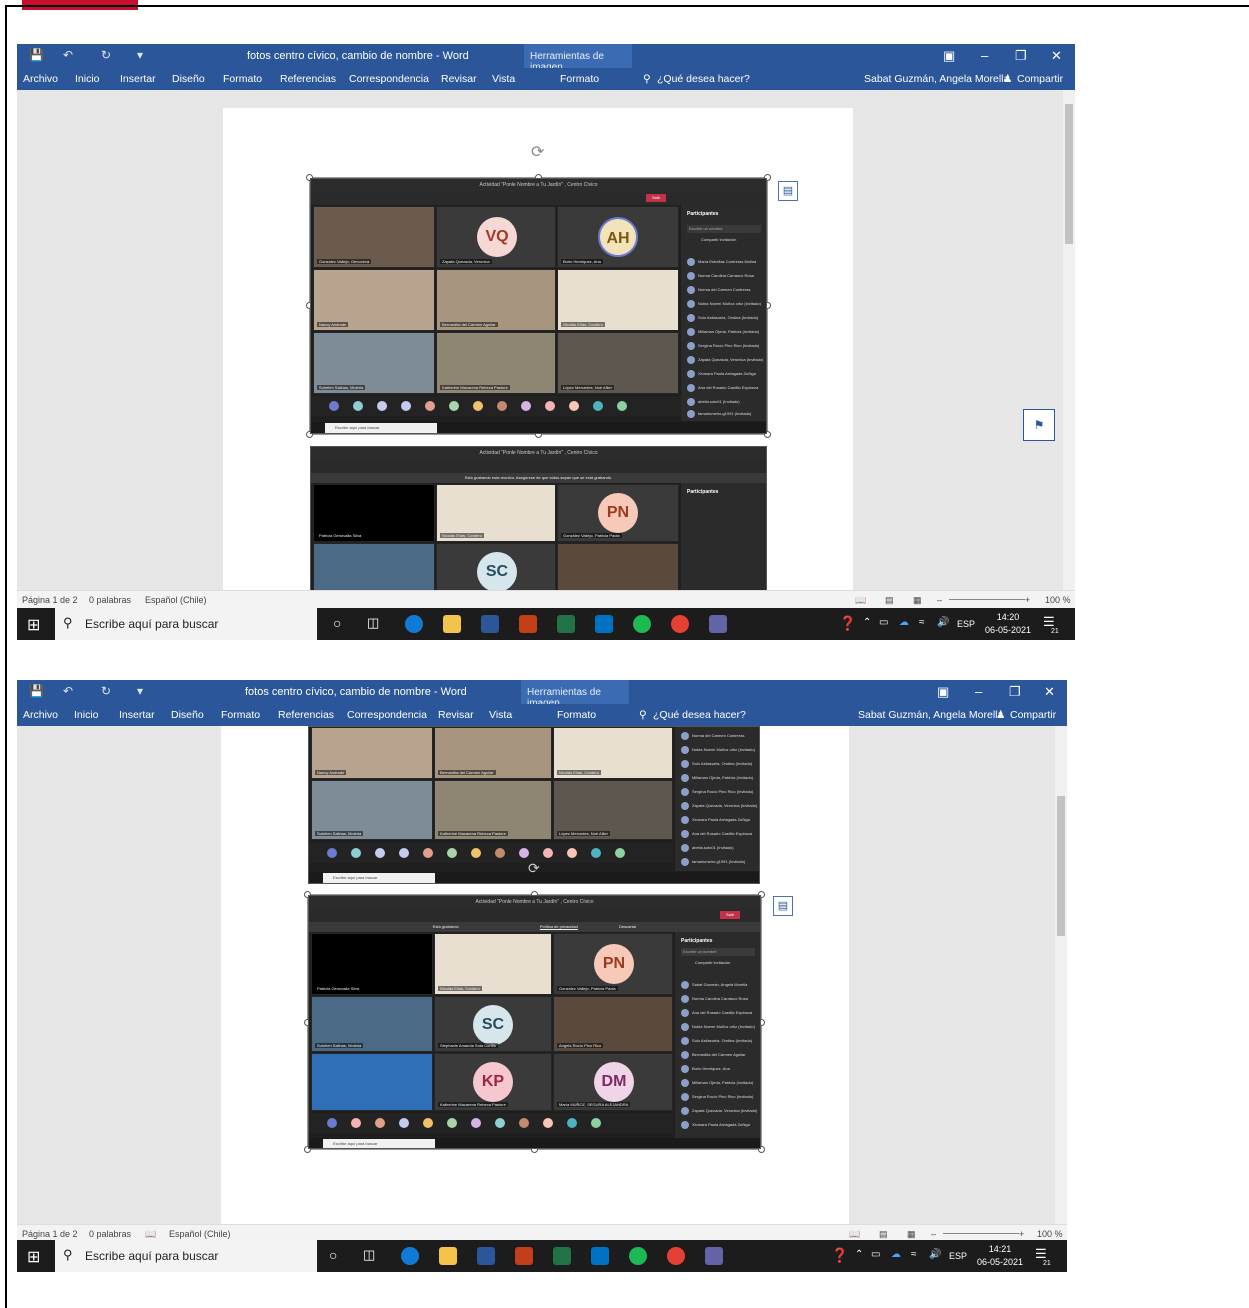  What do you see at coordinates (984, 55) in the screenshot?
I see `minimize-icon: –` at bounding box center [984, 55].